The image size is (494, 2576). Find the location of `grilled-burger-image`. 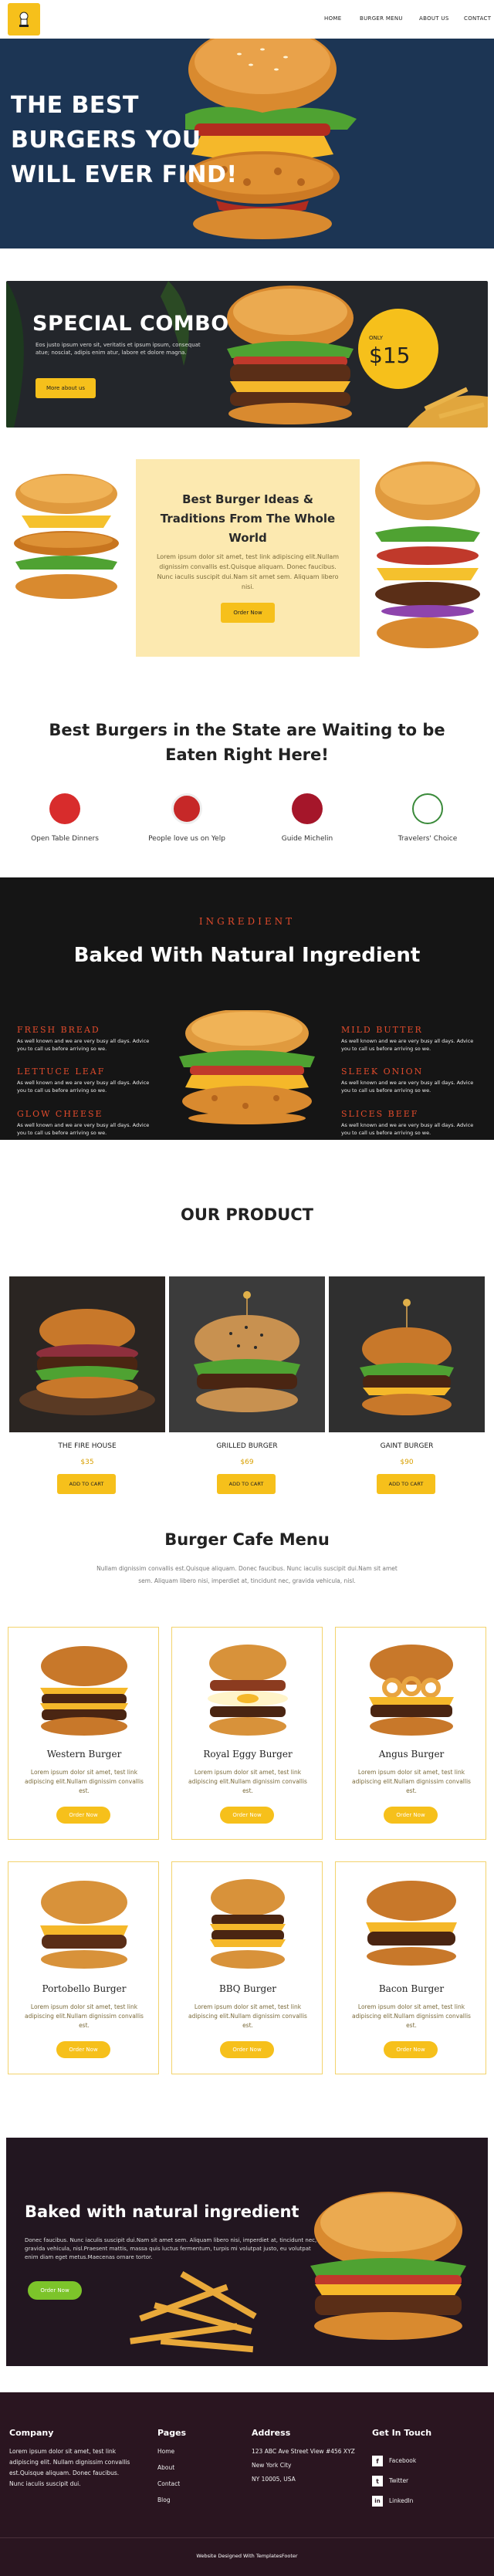

grilled-burger-image is located at coordinates (247, 1351).